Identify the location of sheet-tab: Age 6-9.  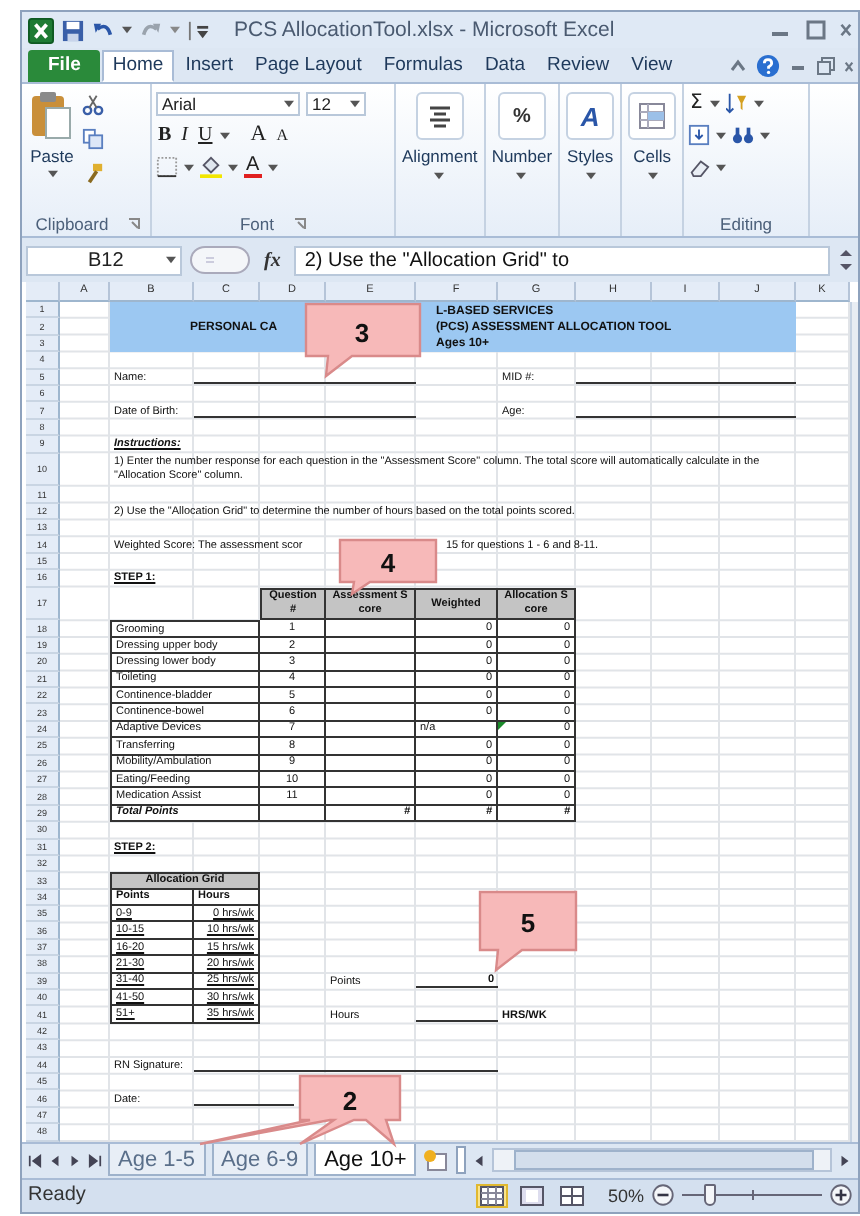
(260, 1160).